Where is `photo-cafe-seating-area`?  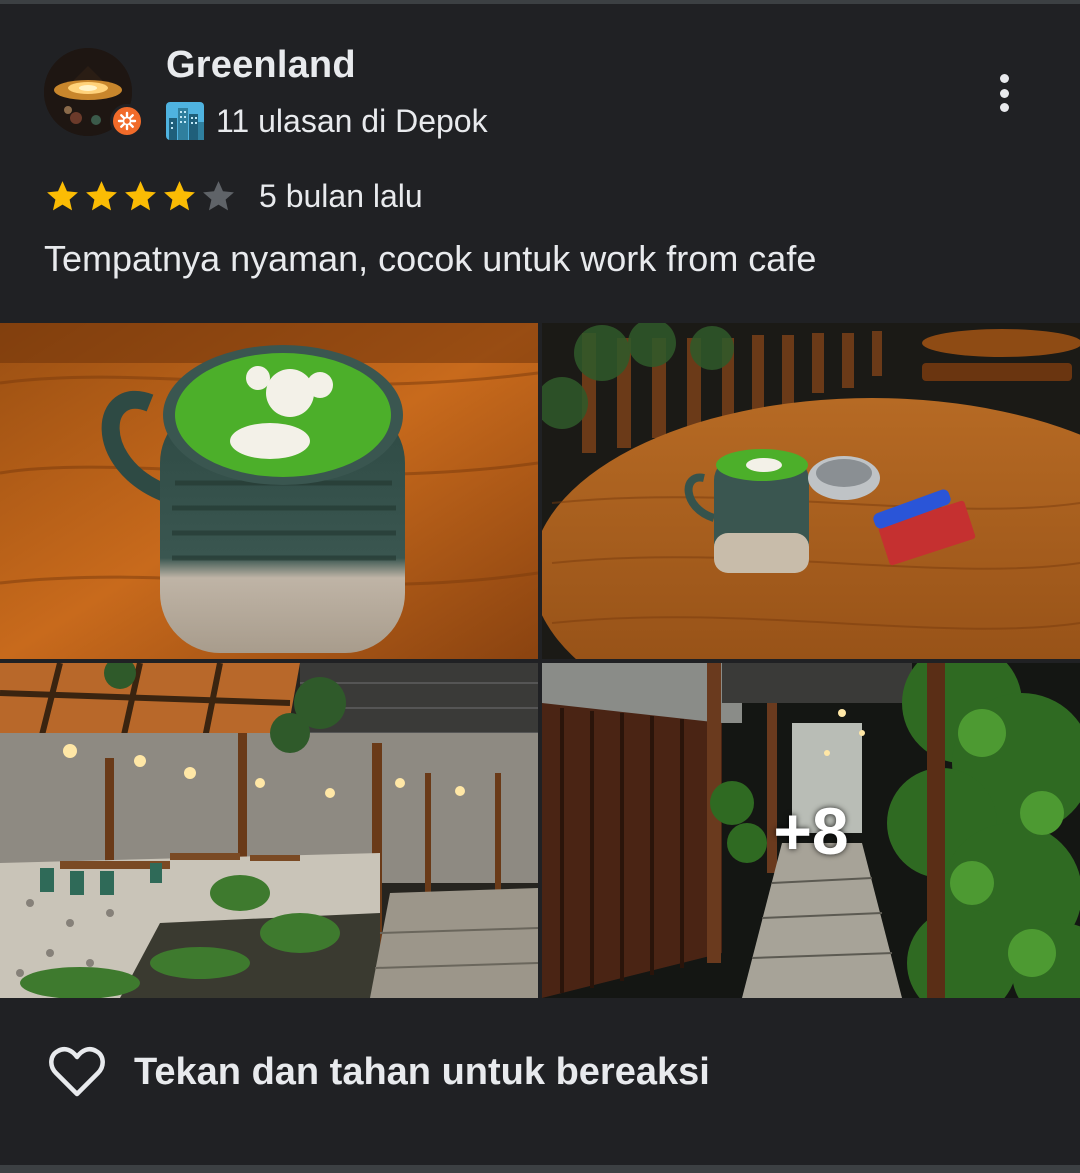
photo-cafe-seating-area is located at coordinates (269, 830).